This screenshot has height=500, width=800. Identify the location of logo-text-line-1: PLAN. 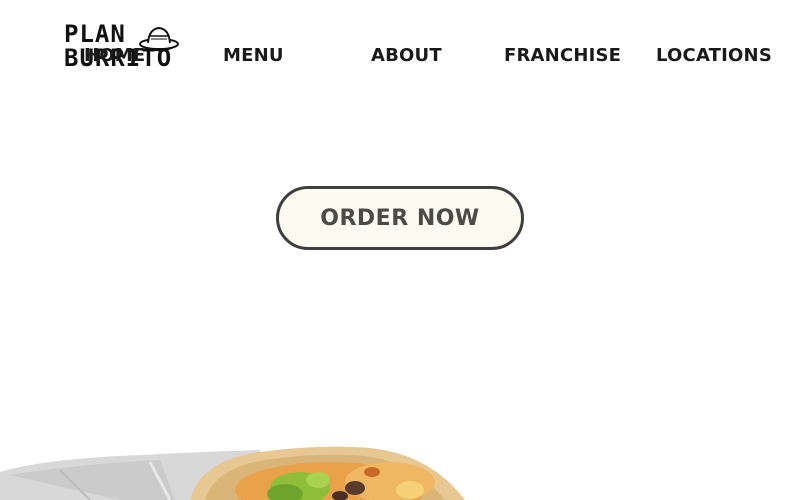
(95, 34).